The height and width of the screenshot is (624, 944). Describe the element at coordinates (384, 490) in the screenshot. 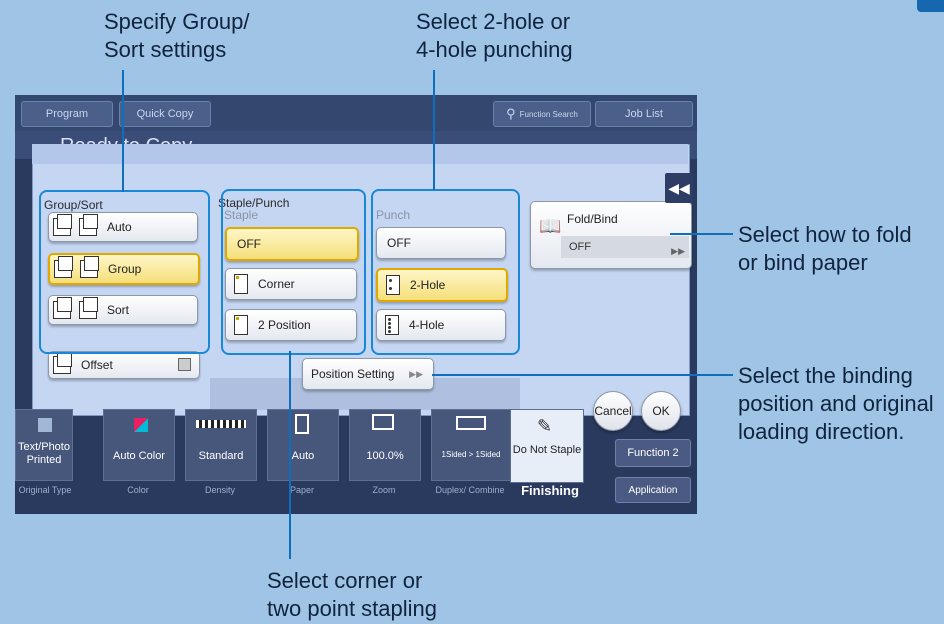

I see `tile-sub-zoom: Zoom` at that location.